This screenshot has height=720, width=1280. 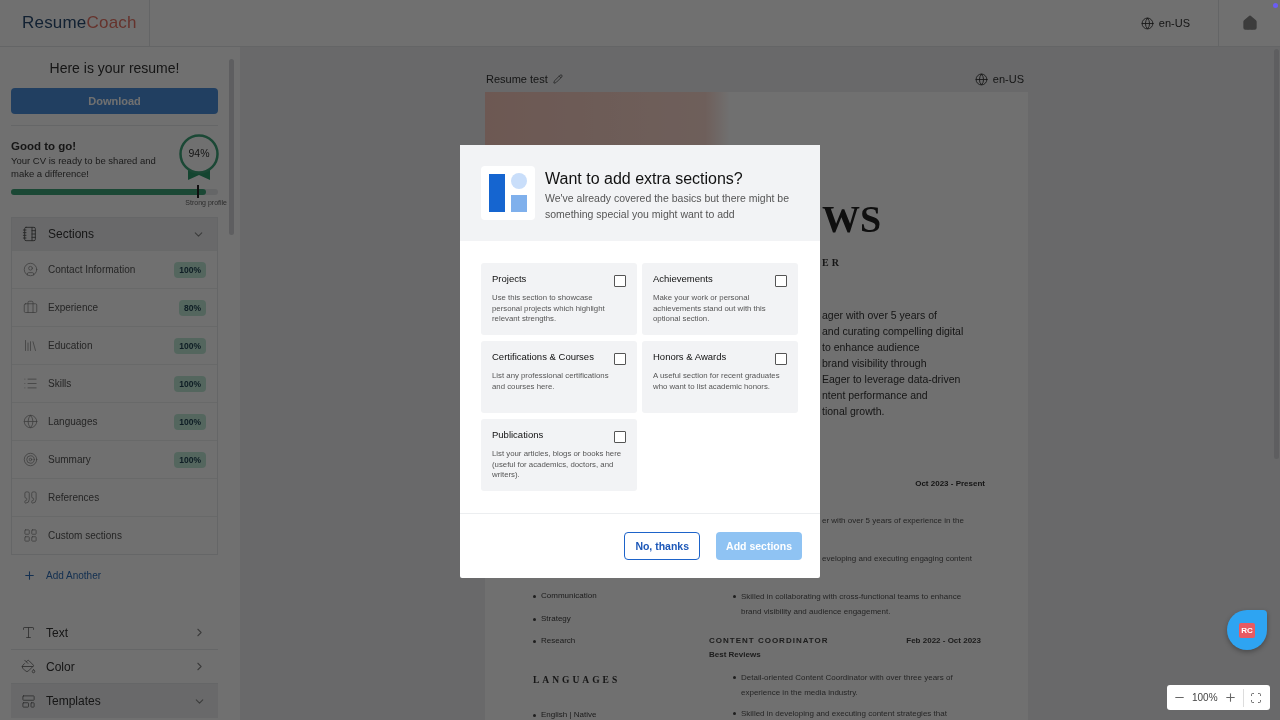 I want to click on layout-illustration, so click(x=508, y=193).